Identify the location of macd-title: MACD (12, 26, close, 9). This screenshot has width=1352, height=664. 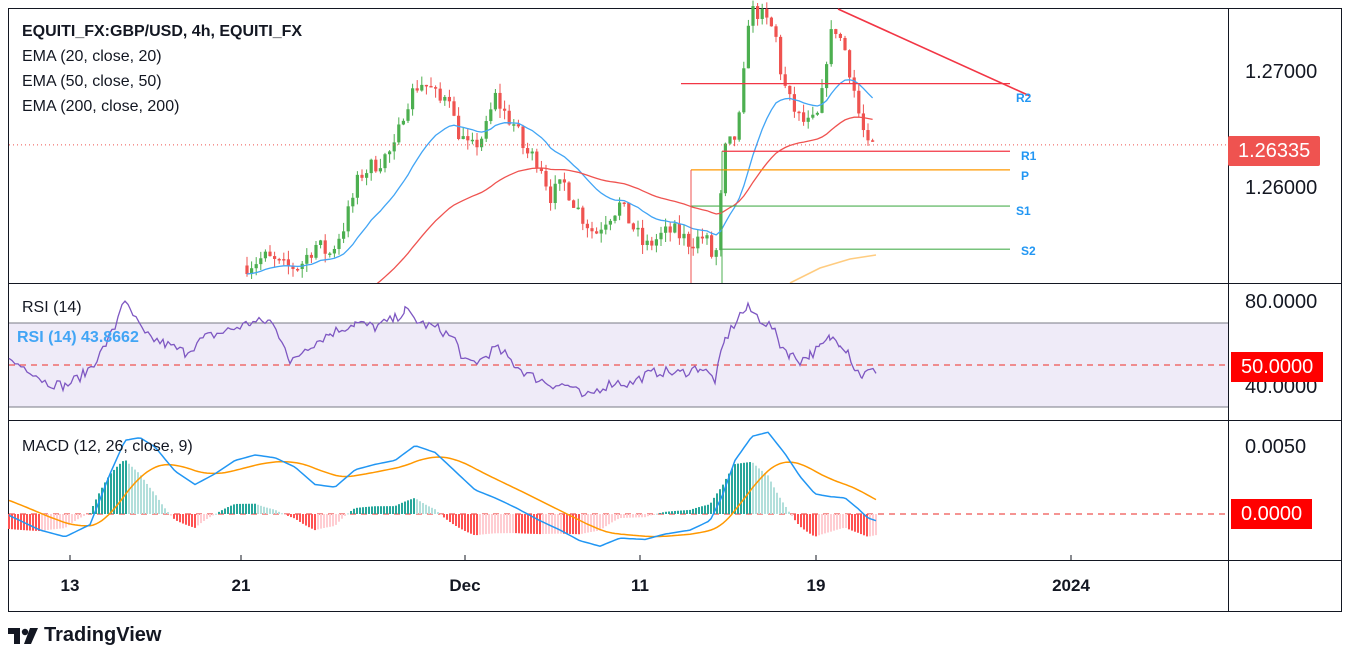
(107, 447).